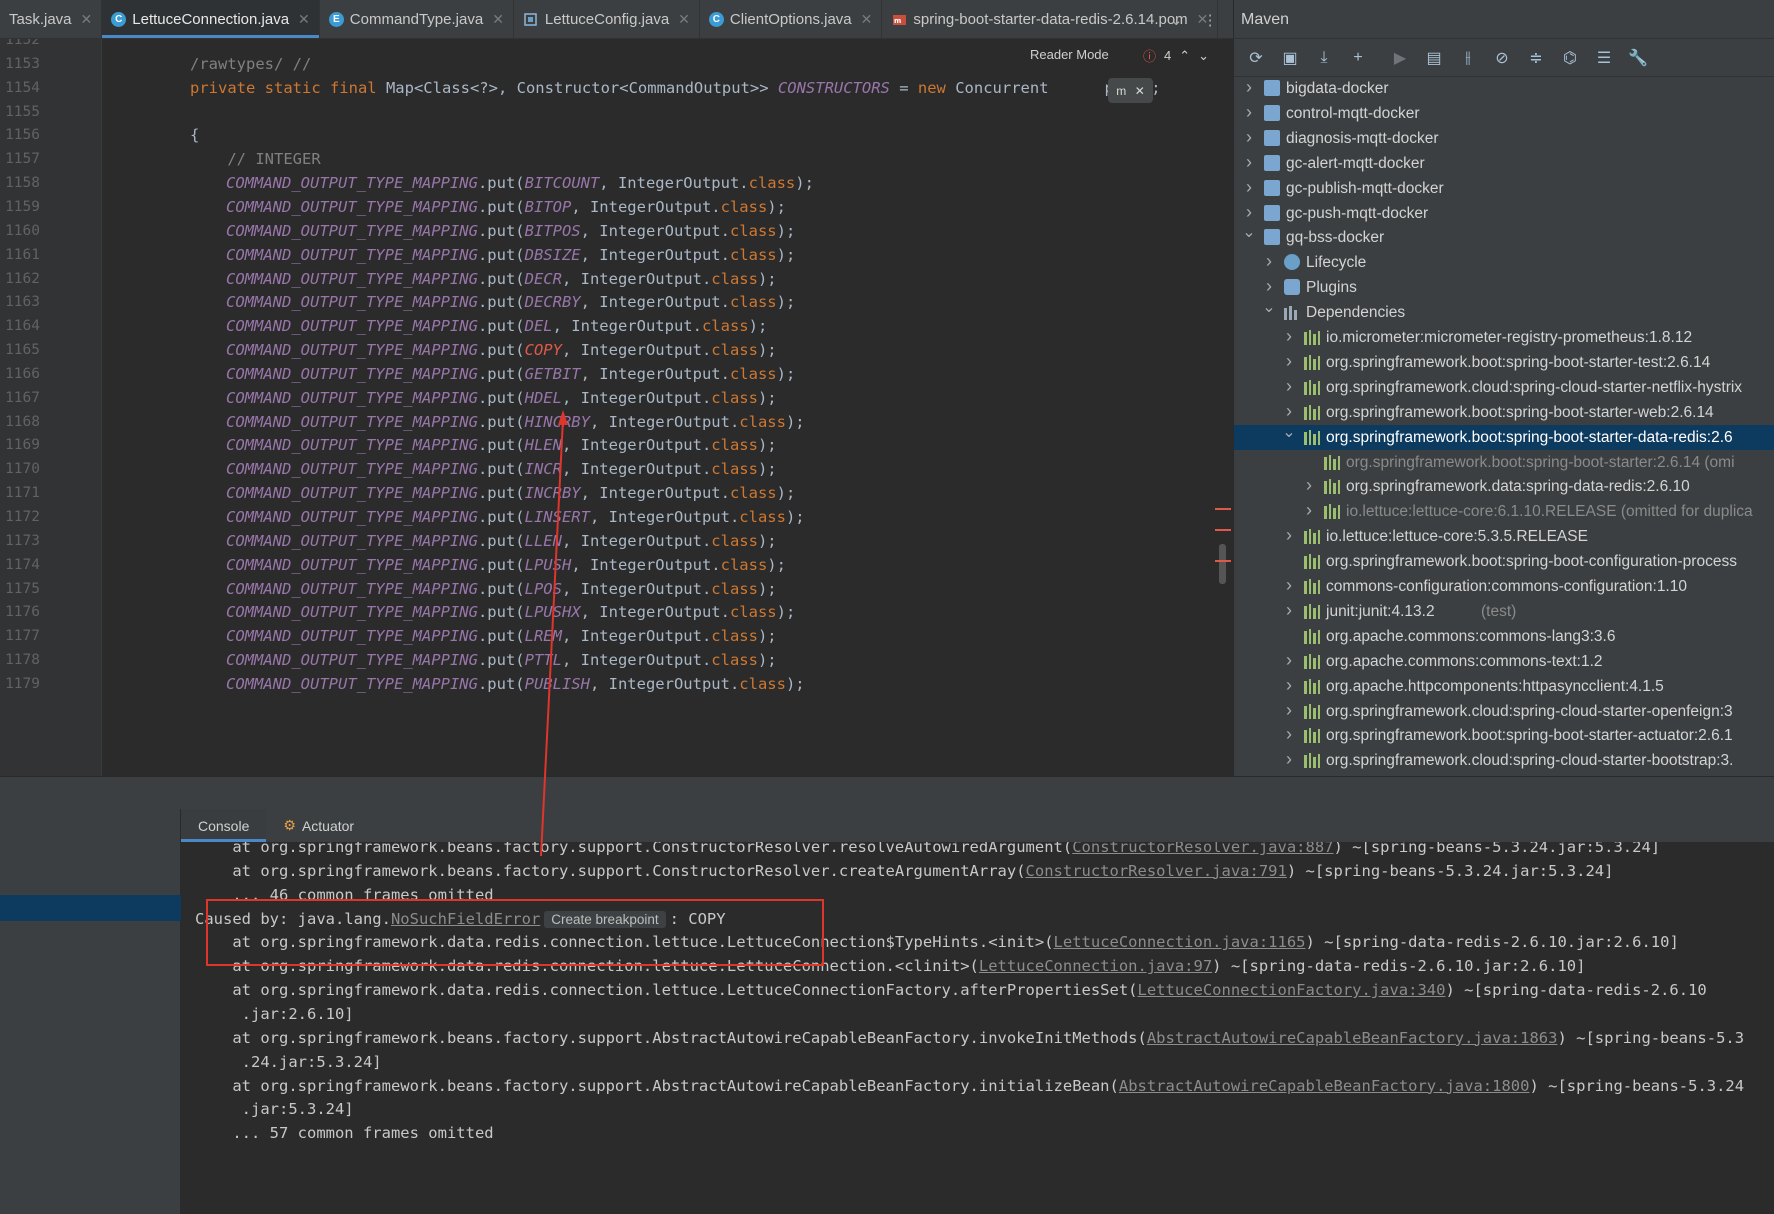 Image resolution: width=1774 pixels, height=1214 pixels. What do you see at coordinates (211, 19) in the screenshot?
I see `tab-lettuceconnection-java: C LettuceConnection.java ✕` at bounding box center [211, 19].